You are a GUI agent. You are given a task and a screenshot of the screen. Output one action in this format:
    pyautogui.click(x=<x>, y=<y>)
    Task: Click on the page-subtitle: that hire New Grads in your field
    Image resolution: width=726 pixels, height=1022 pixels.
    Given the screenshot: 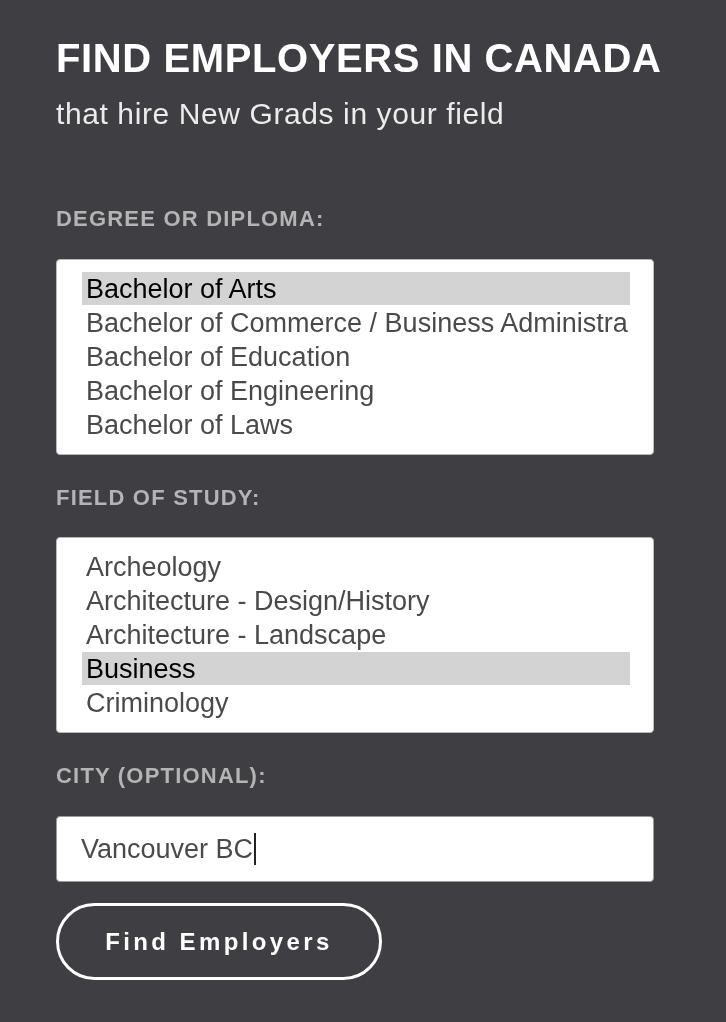 What is the action you would take?
    pyautogui.click(x=280, y=114)
    